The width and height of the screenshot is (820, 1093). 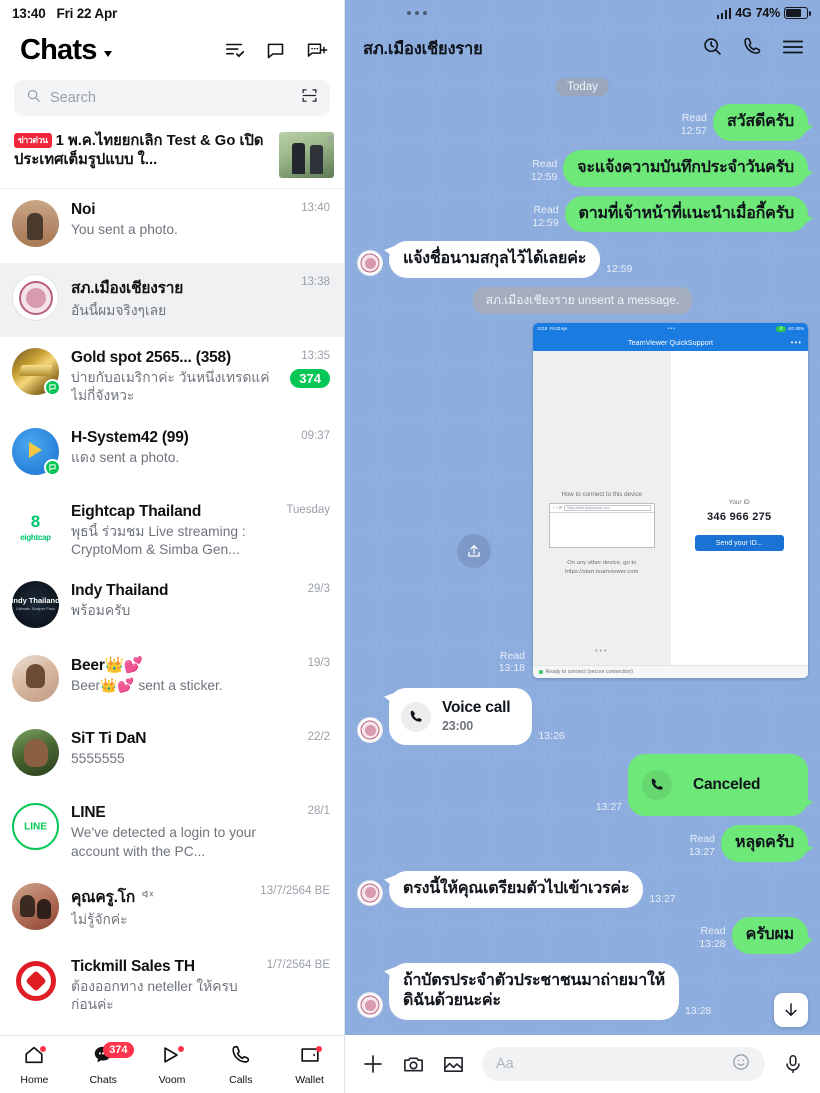 What do you see at coordinates (298, 964) in the screenshot?
I see `list-item-meta: 1/7/2564 BE` at bounding box center [298, 964].